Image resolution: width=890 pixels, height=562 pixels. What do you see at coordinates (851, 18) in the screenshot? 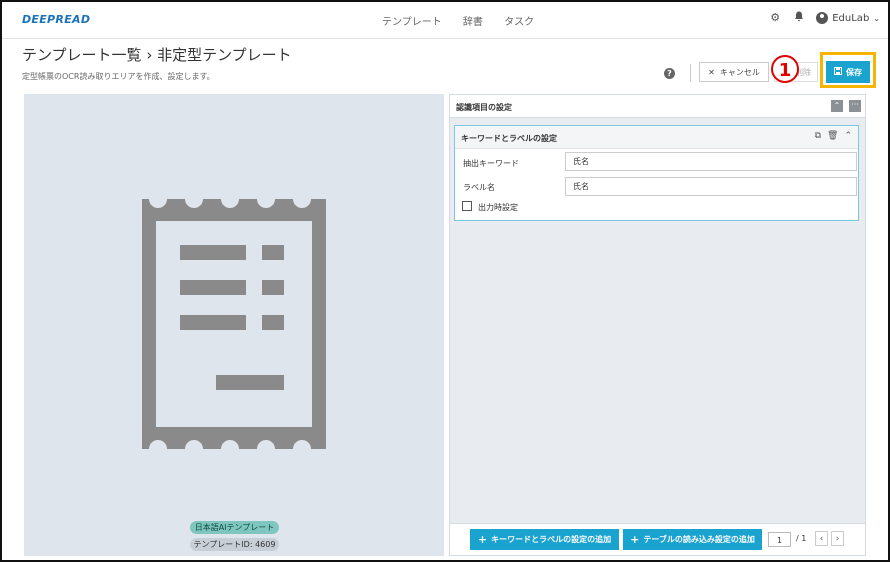
I see `user-name: EduLab` at bounding box center [851, 18].